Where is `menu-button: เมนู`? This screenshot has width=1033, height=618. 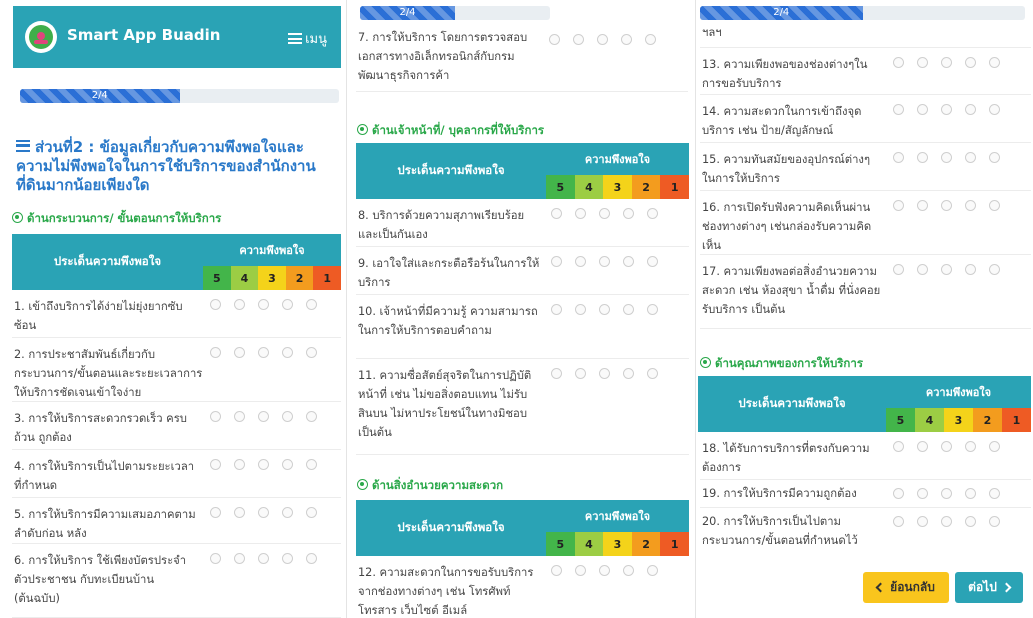 menu-button: เมนู is located at coordinates (307, 38).